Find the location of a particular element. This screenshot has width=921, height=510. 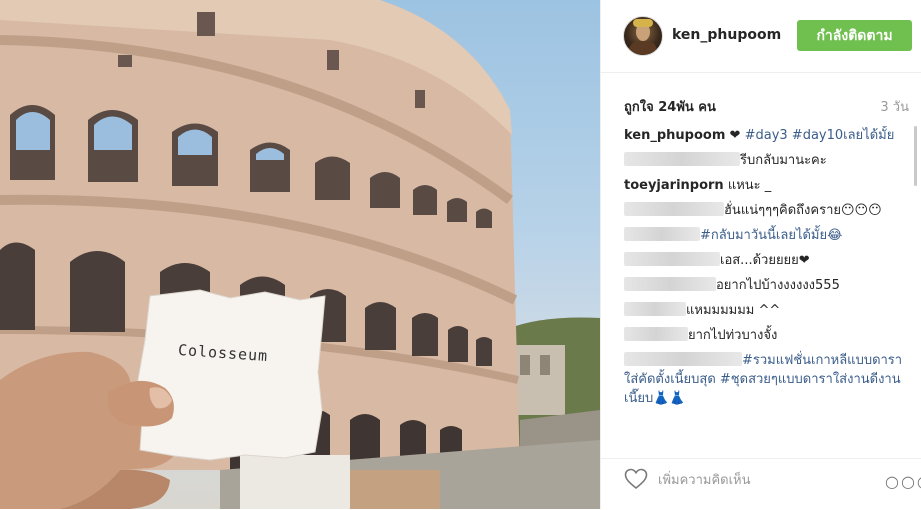

comment-item: รีบกลับมานะคะ is located at coordinates (765, 160).